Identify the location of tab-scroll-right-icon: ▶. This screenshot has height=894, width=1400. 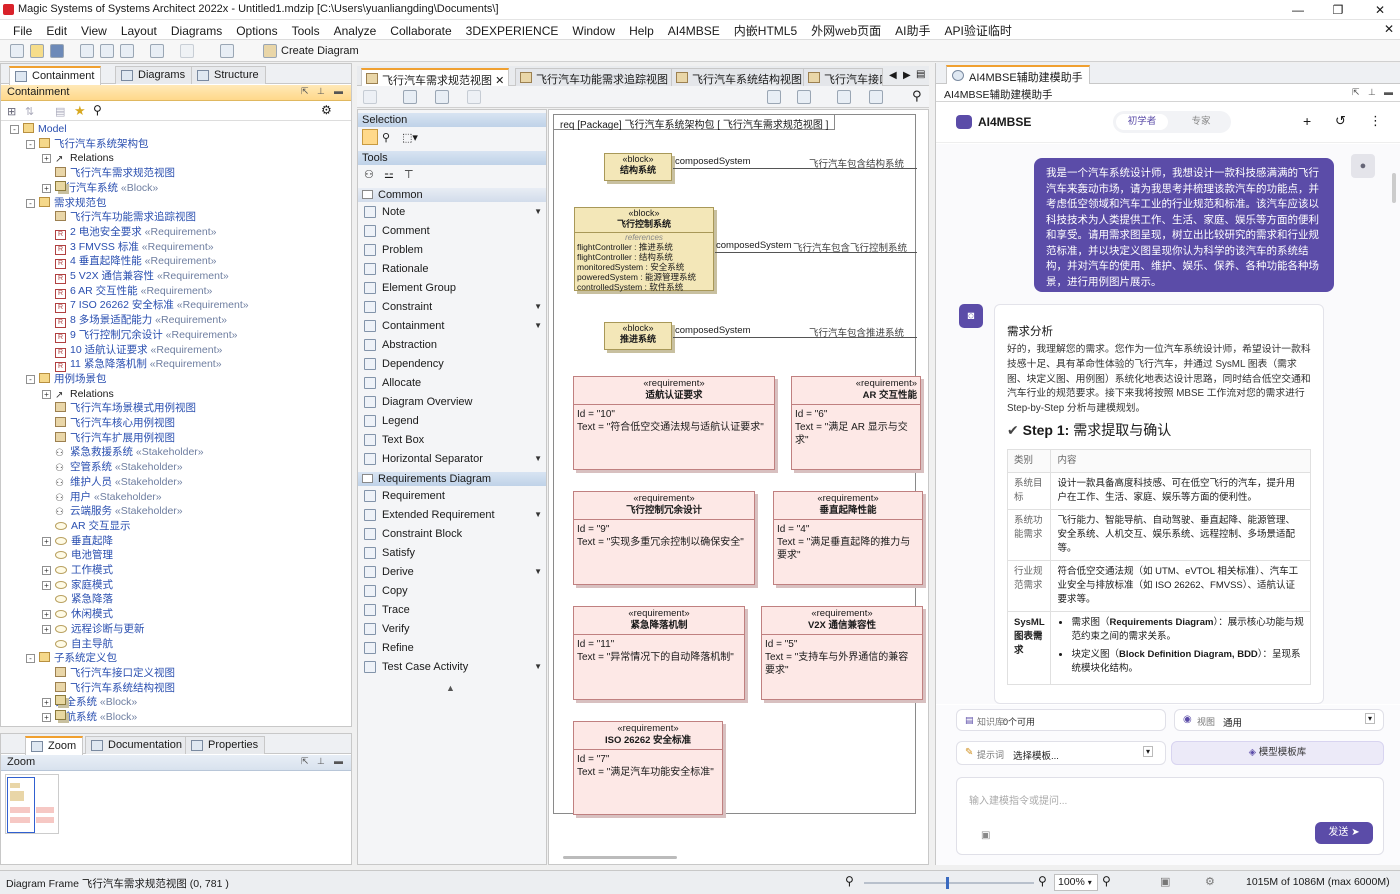
(907, 75).